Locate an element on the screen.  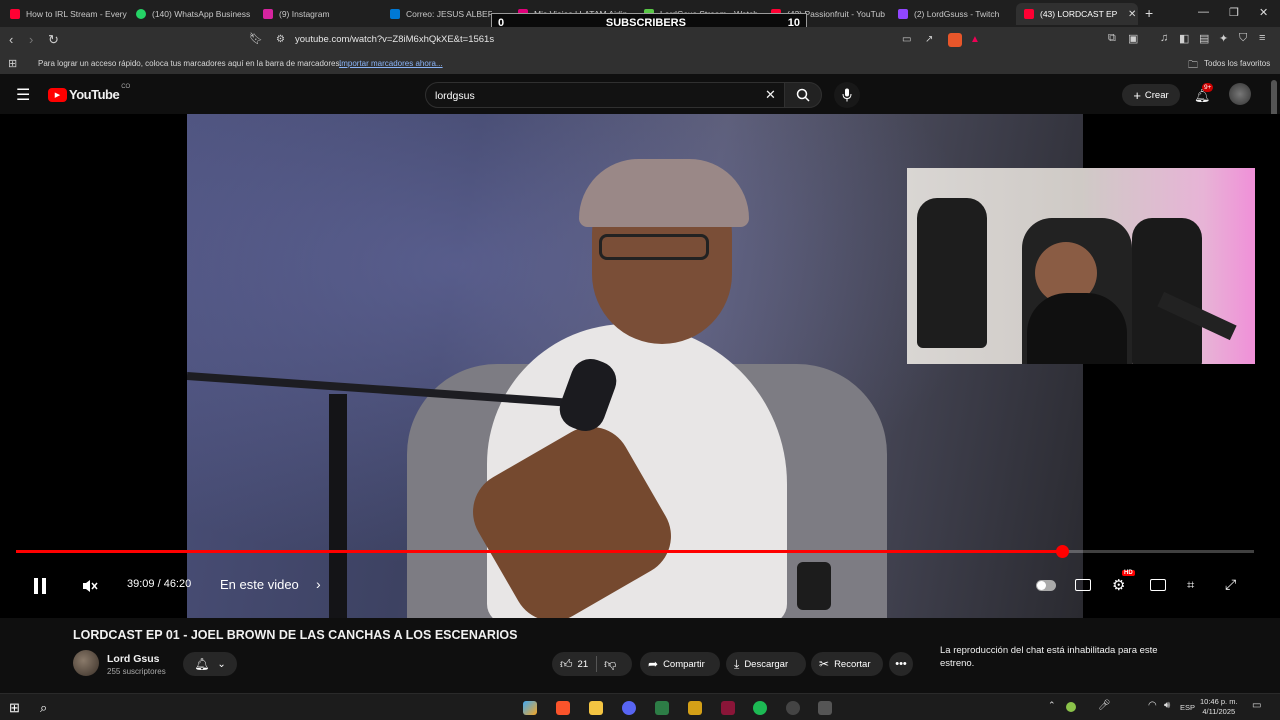
brave-rewards-icon: ▲ is located at coordinates (975, 39).